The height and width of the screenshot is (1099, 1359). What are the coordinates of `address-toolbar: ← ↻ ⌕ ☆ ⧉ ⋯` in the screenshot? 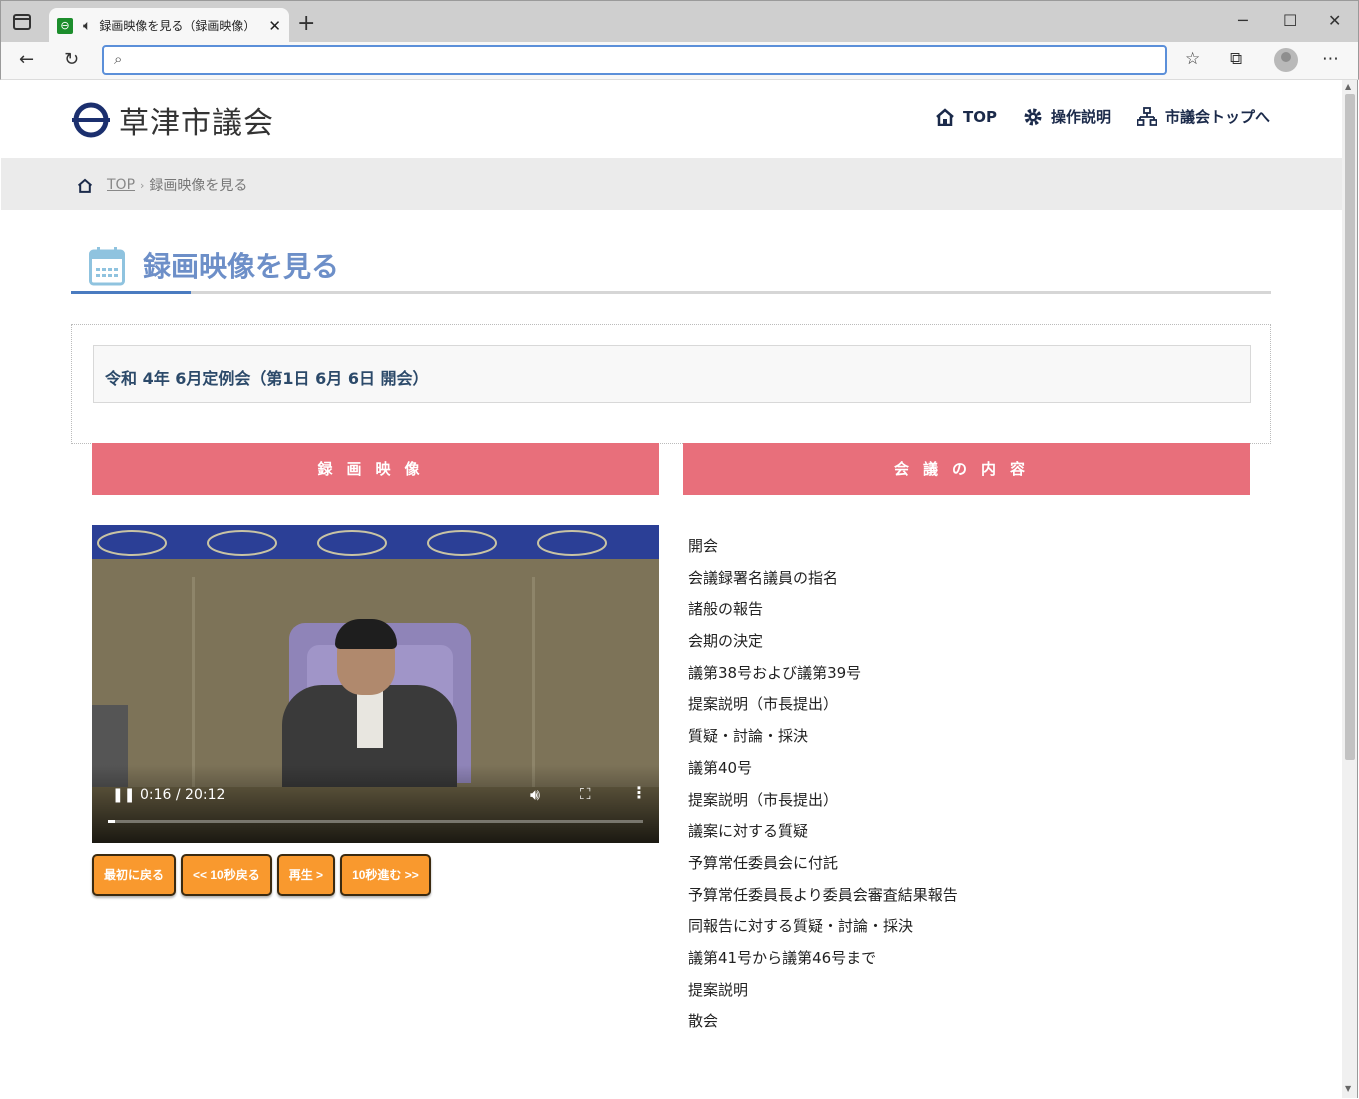 It's located at (679, 61).